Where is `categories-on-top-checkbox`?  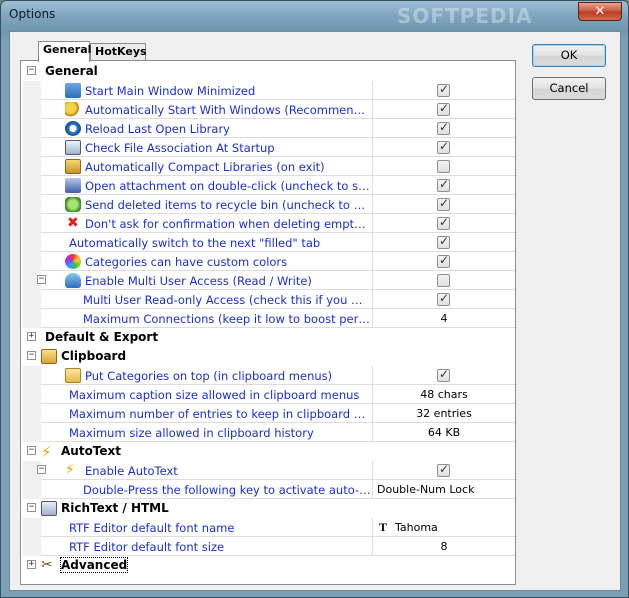
categories-on-top-checkbox is located at coordinates (443, 374).